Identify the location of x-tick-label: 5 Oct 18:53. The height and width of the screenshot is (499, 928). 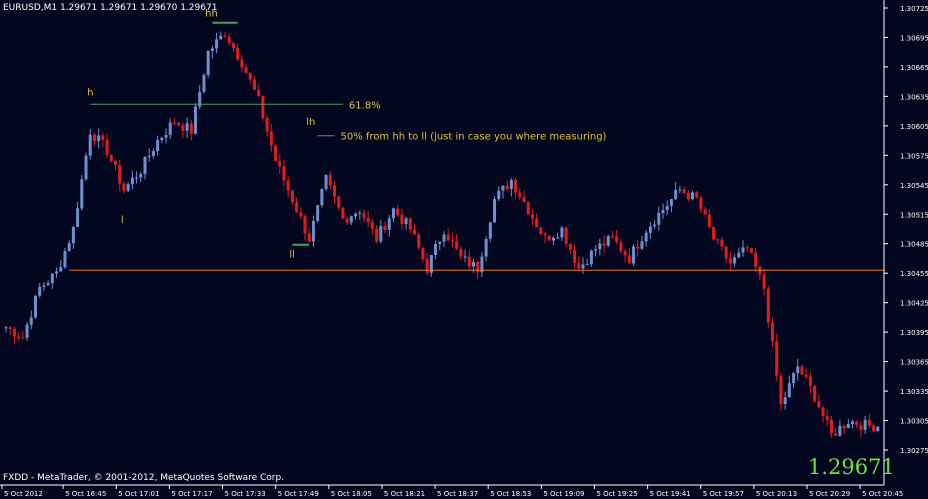
(510, 494).